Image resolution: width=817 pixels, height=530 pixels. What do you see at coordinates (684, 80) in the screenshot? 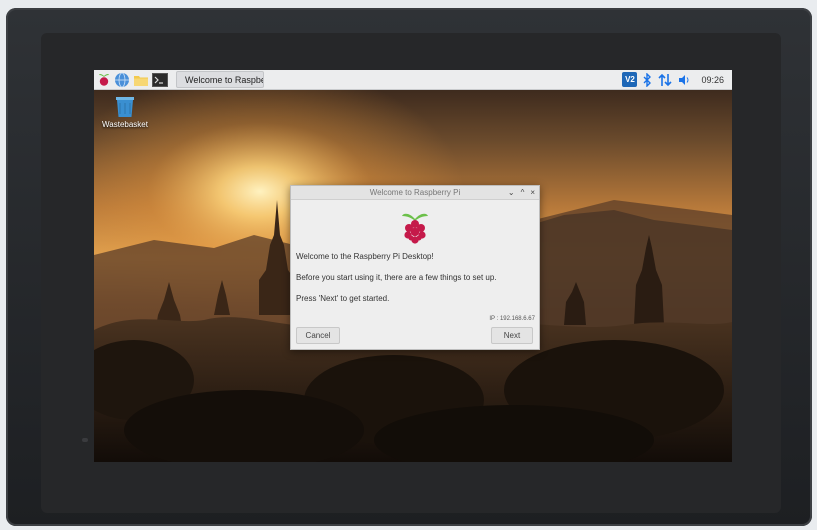
I see `volume-icon` at bounding box center [684, 80].